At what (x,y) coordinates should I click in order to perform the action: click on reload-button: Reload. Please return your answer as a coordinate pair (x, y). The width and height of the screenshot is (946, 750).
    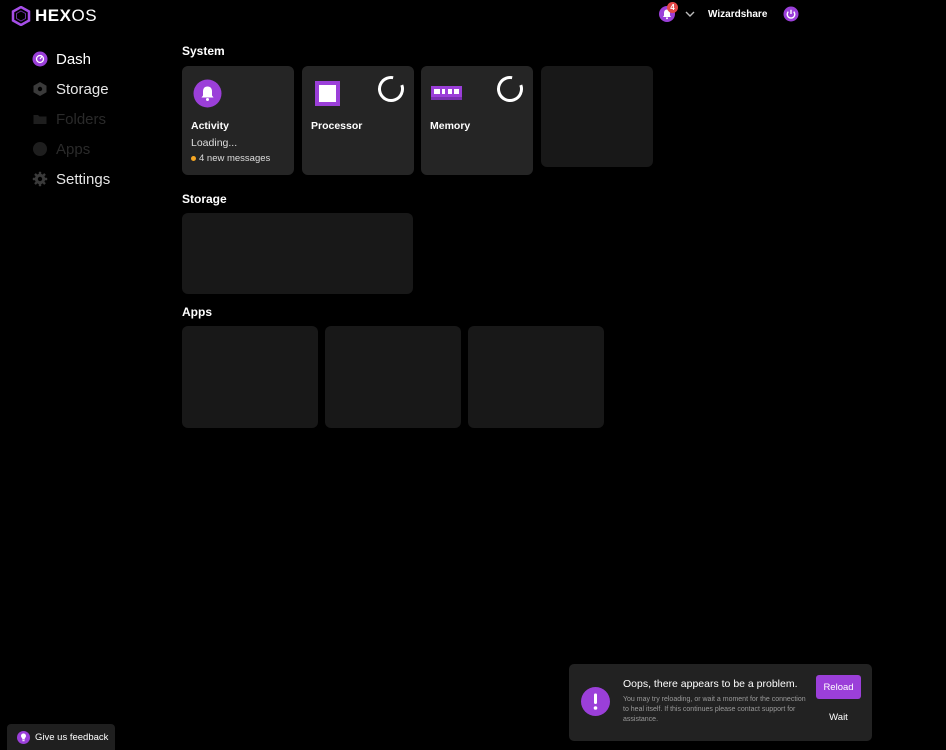
    Looking at the image, I should click on (838, 687).